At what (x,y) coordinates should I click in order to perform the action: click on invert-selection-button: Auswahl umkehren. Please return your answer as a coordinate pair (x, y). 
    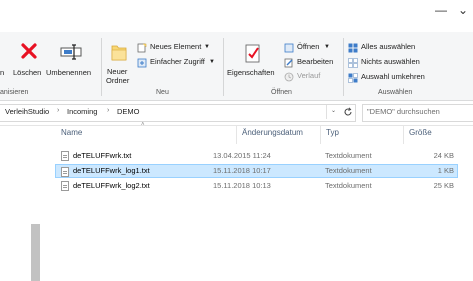
    Looking at the image, I should click on (398, 78).